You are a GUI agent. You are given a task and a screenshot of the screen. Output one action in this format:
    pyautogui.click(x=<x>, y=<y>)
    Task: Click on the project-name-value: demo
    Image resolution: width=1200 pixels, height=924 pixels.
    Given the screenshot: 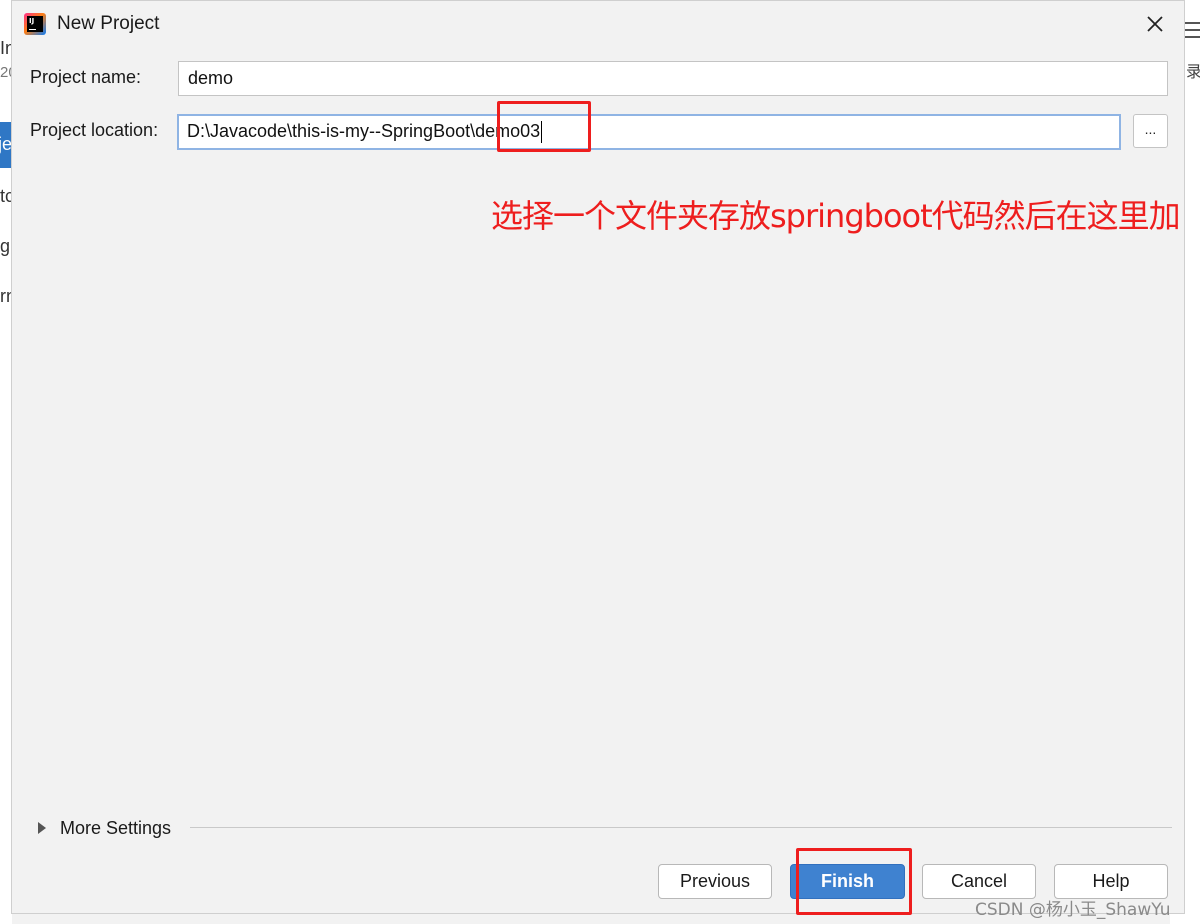 What is the action you would take?
    pyautogui.click(x=211, y=78)
    